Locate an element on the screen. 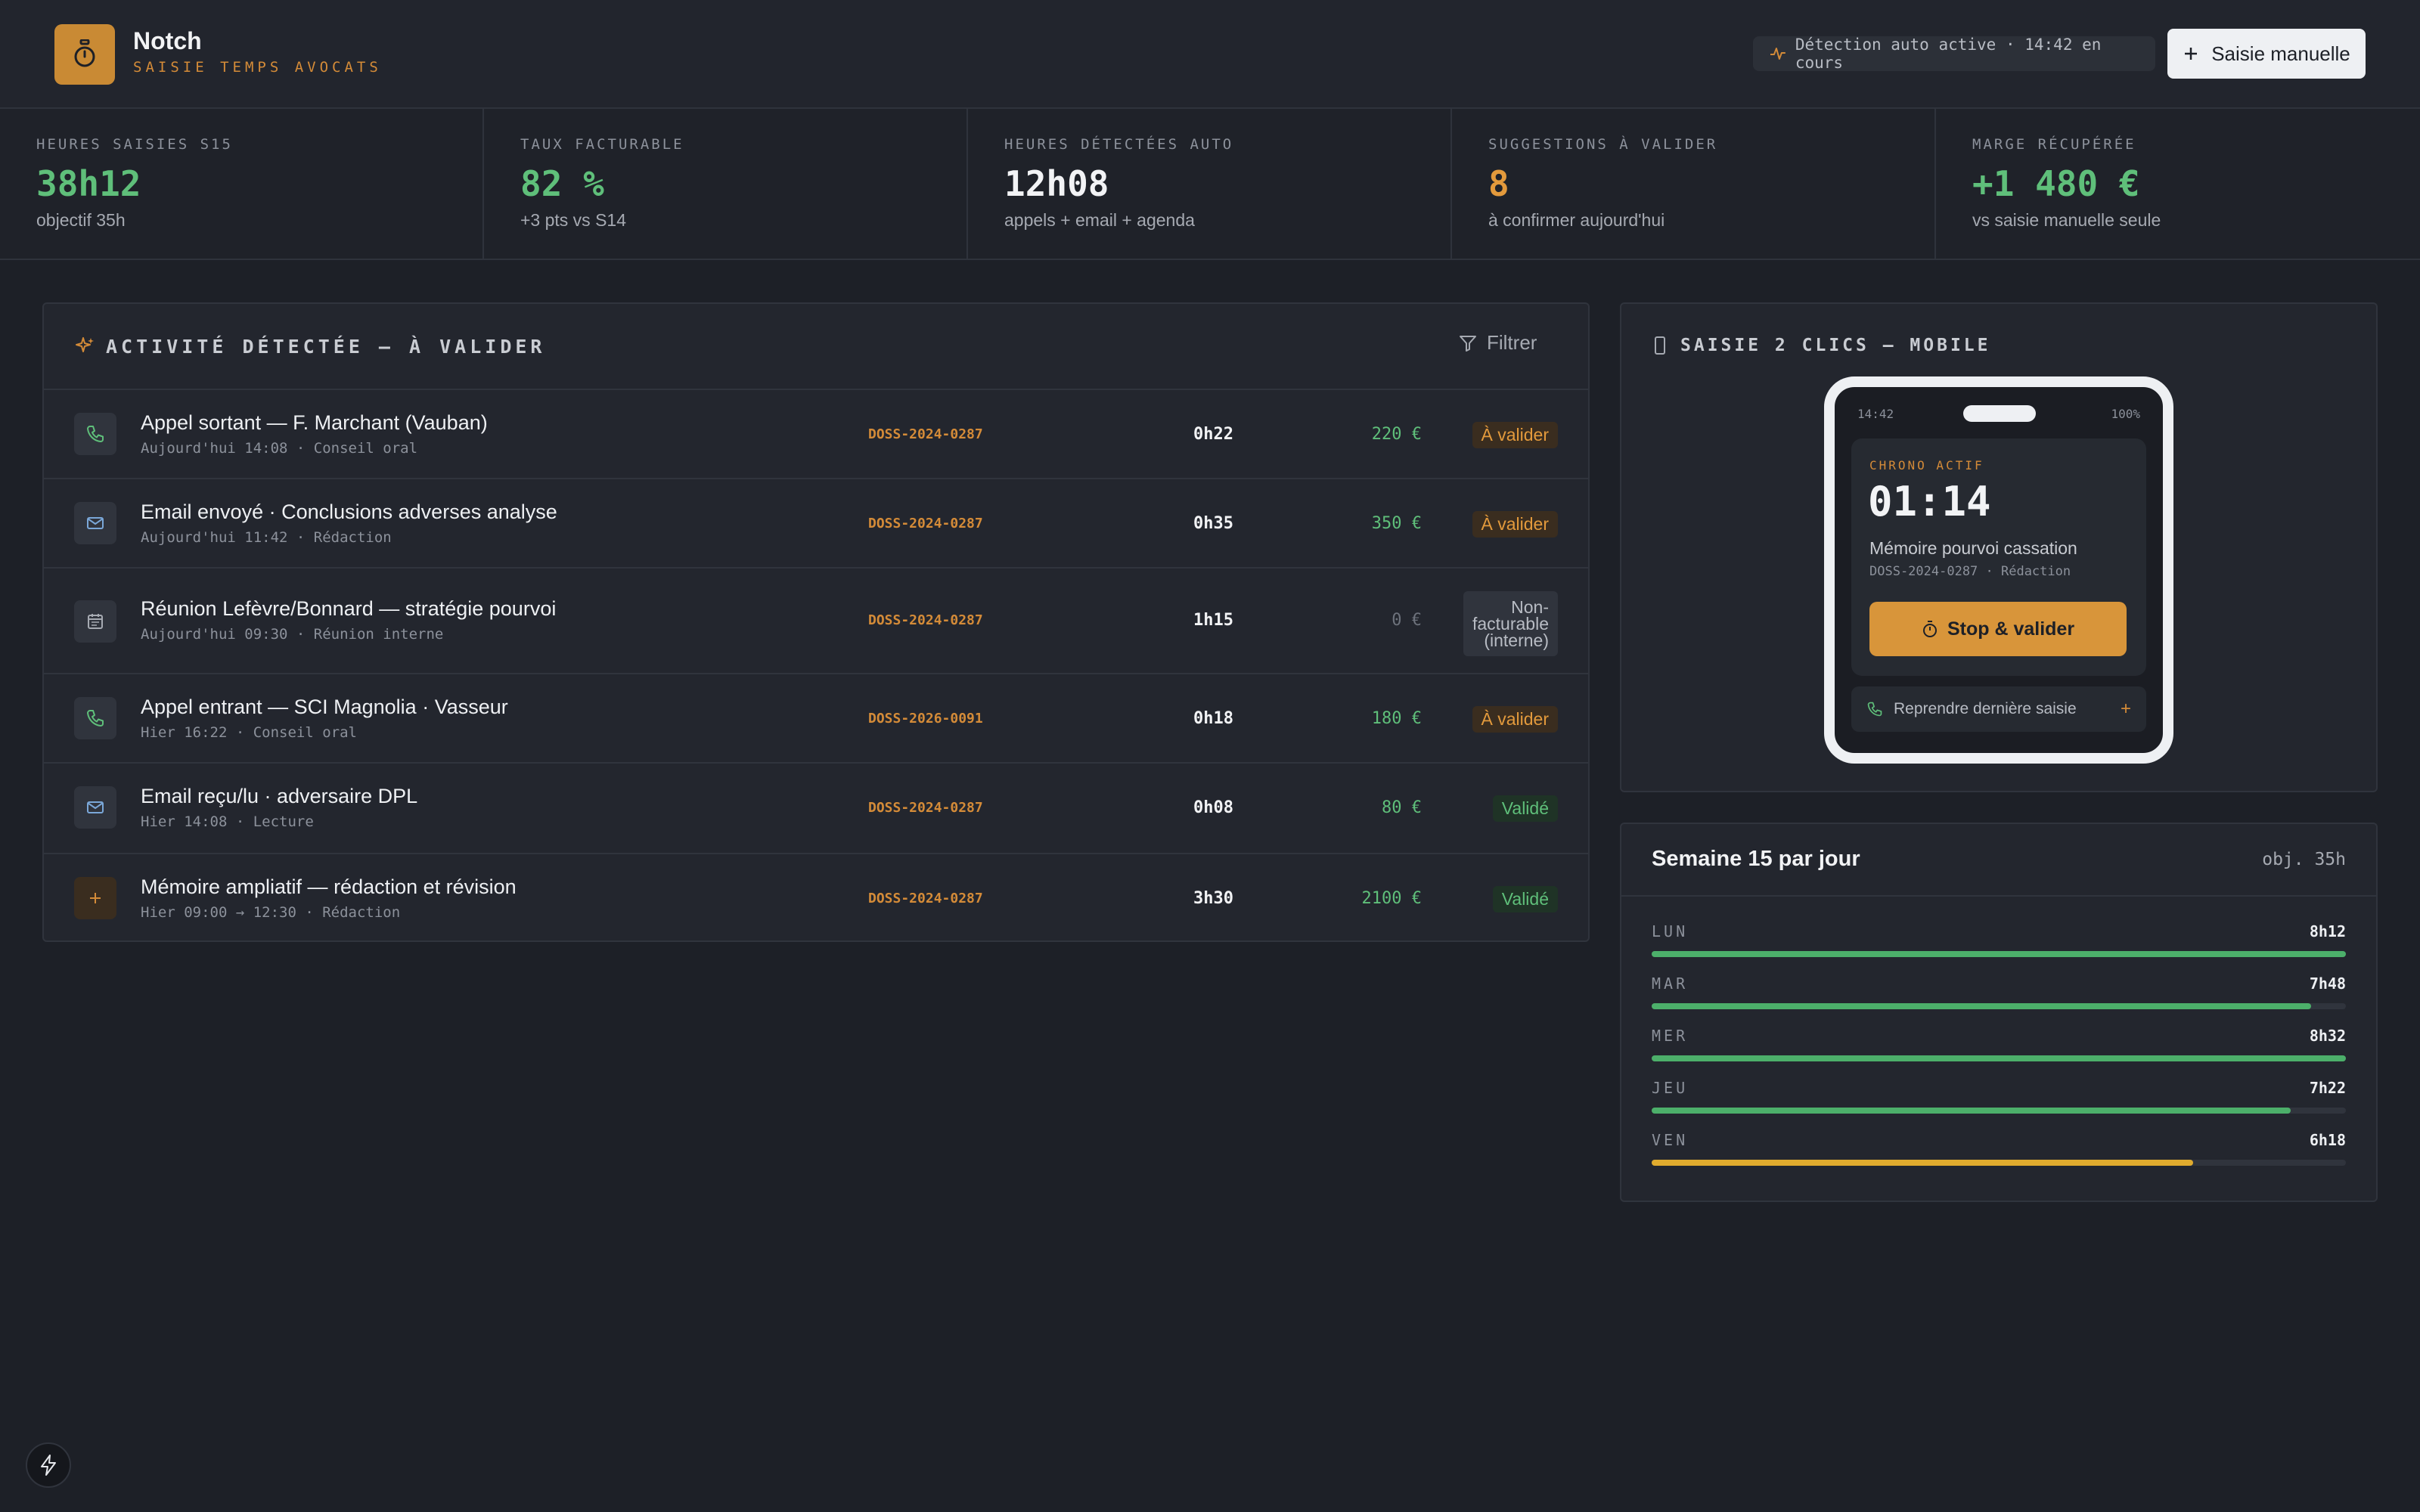 The height and width of the screenshot is (1512, 2420). chrono-value: 01:14 is located at coordinates (1929, 501).